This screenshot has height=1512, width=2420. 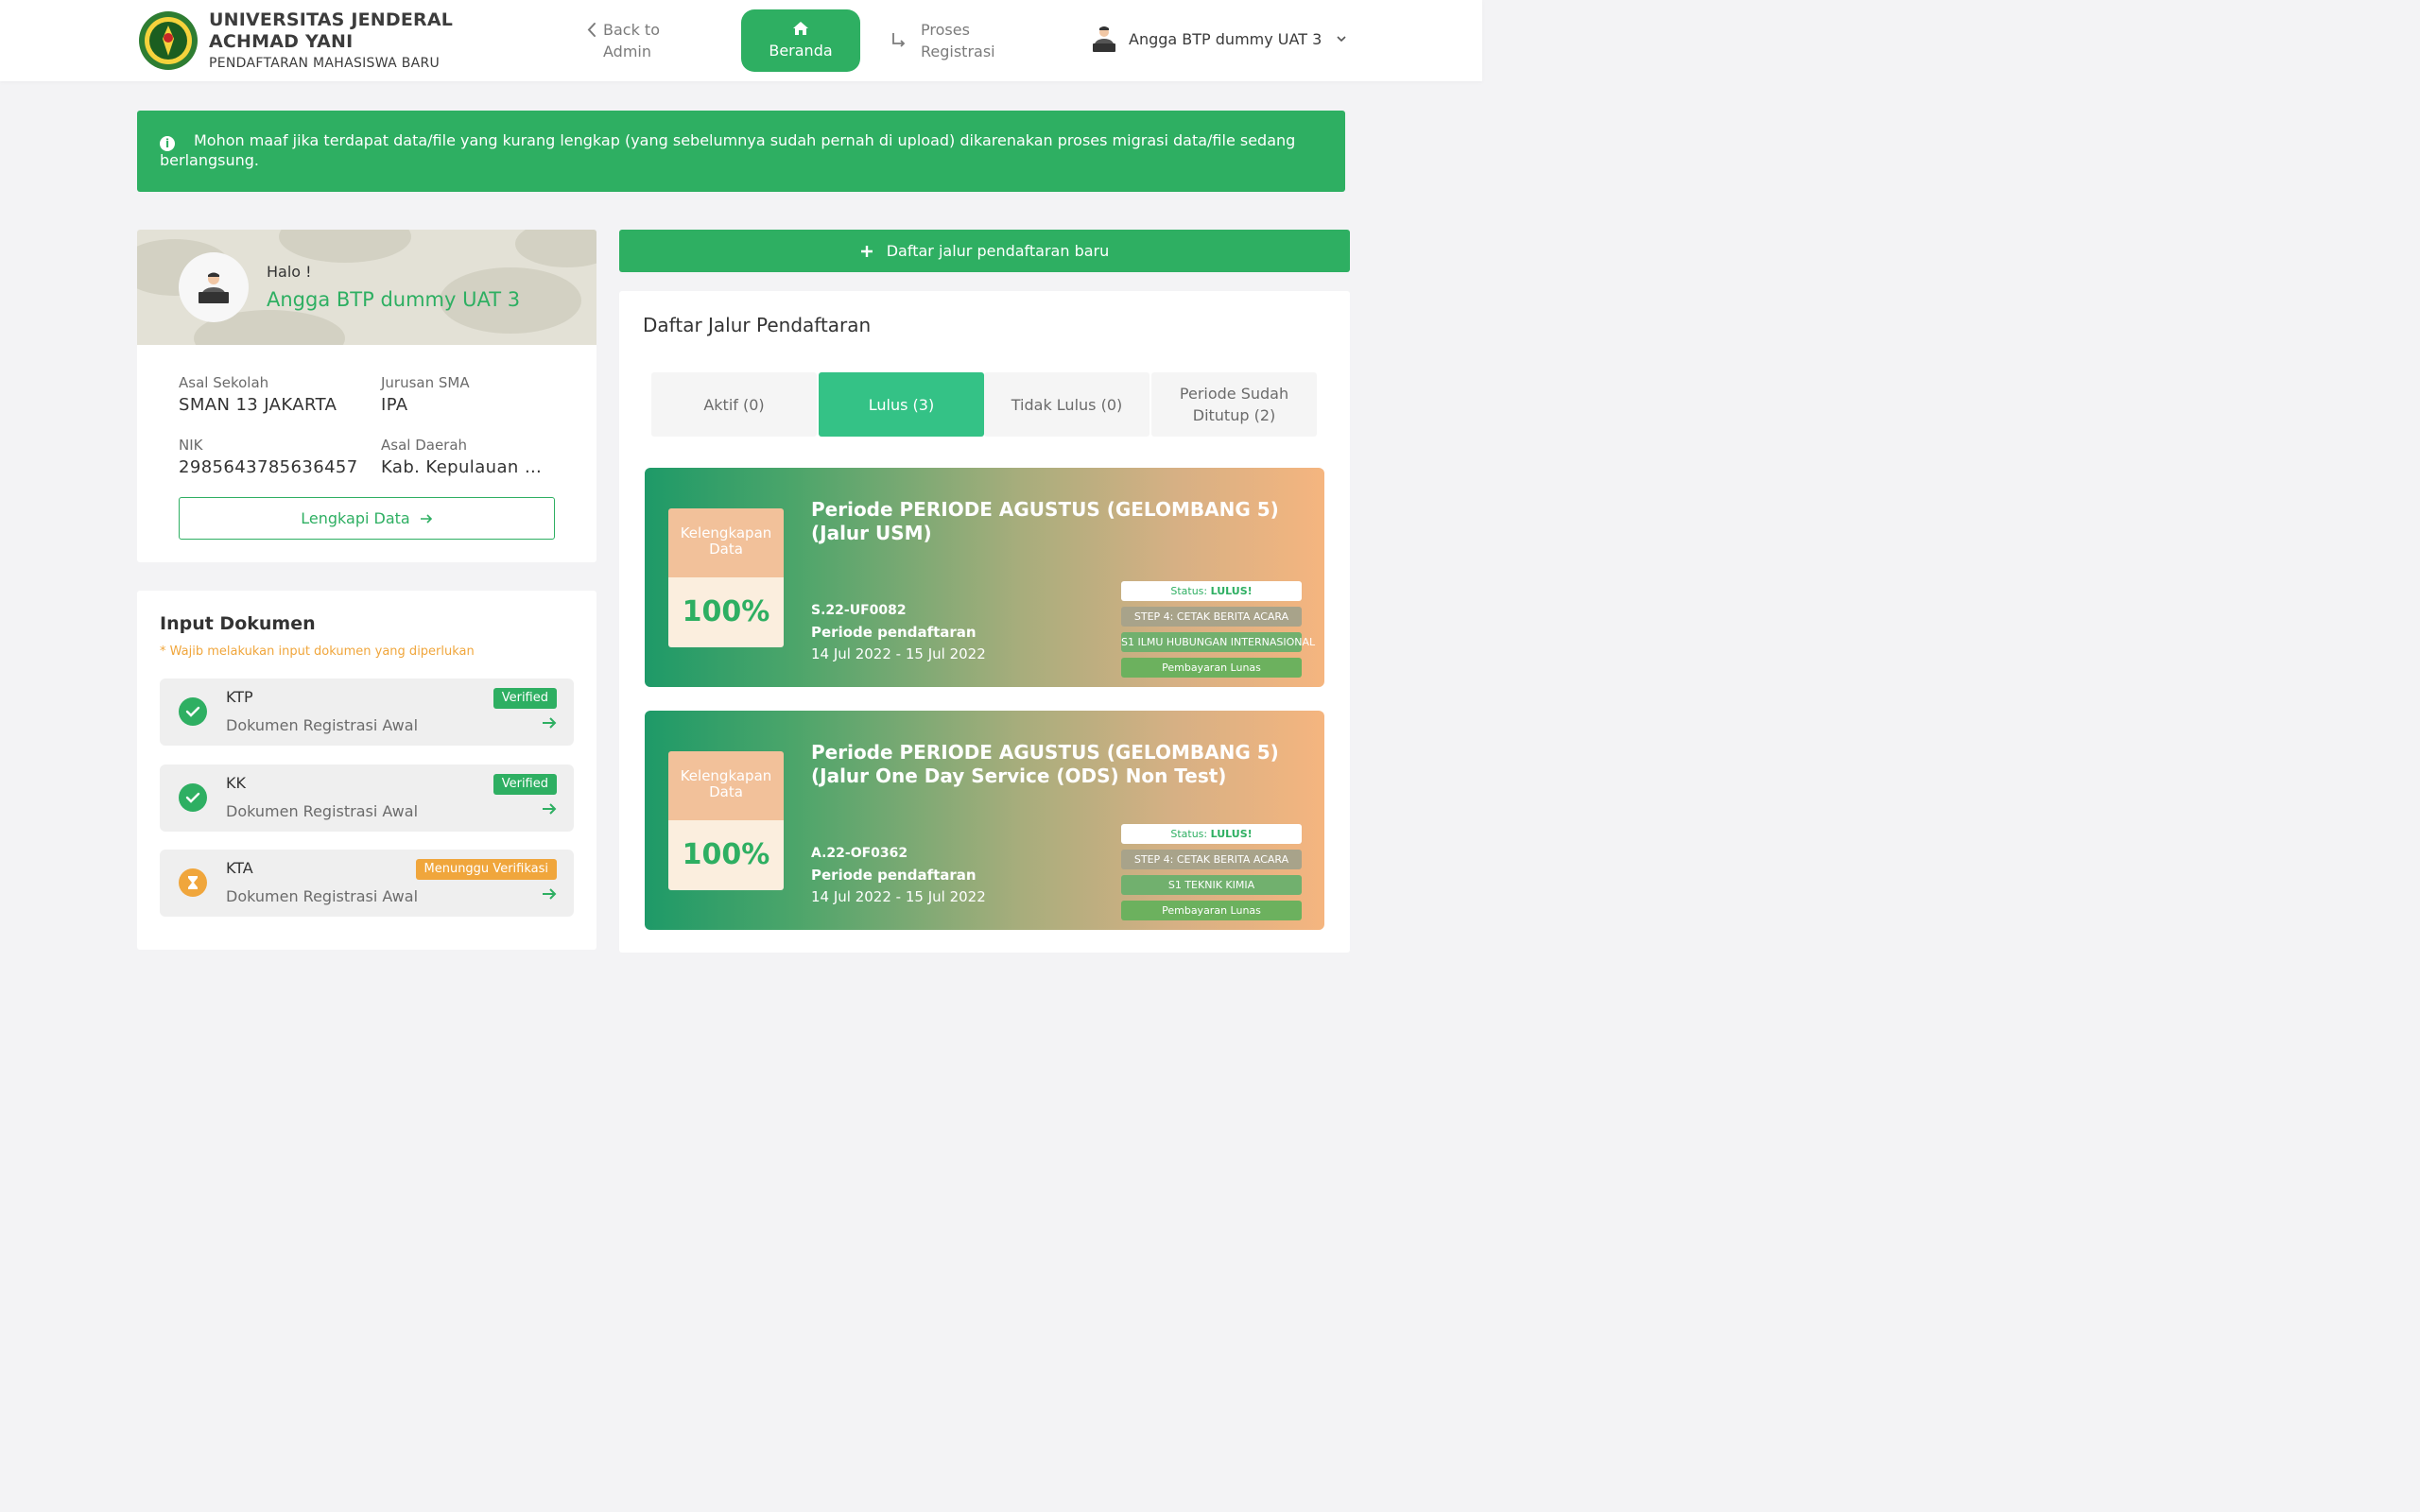 I want to click on info-value: SMAN 13 JAKARTA, so click(x=258, y=405).